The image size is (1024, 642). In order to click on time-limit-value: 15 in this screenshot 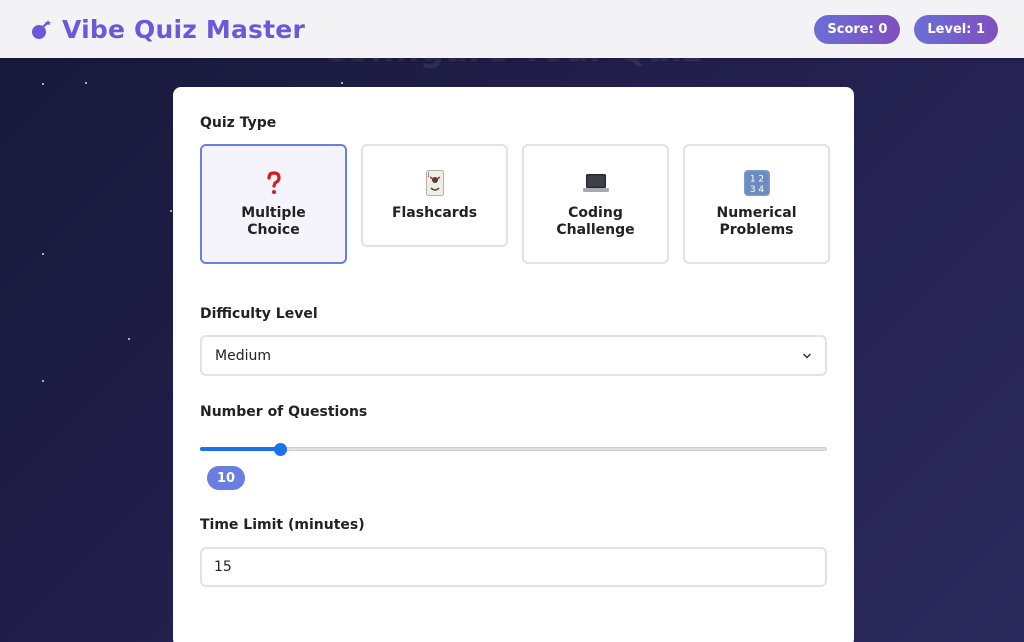, I will do `click(223, 567)`.